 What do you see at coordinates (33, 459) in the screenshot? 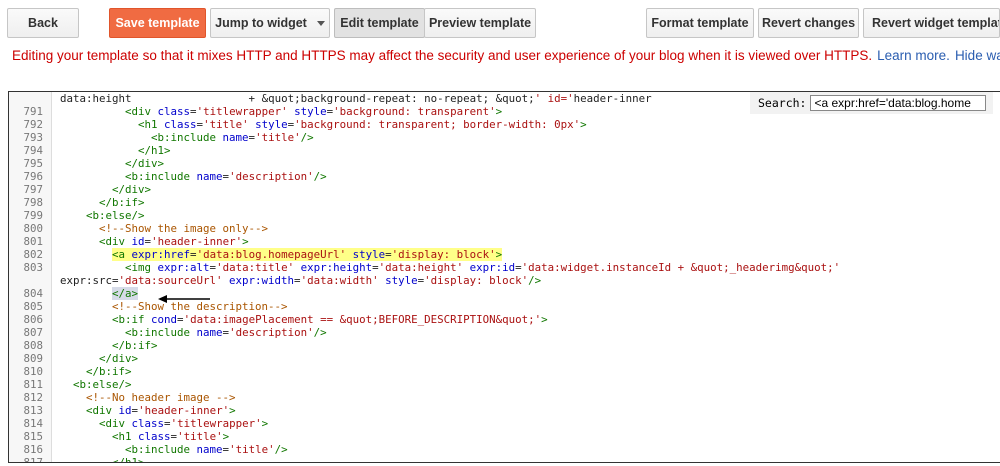
I see `line-number: 817` at bounding box center [33, 459].